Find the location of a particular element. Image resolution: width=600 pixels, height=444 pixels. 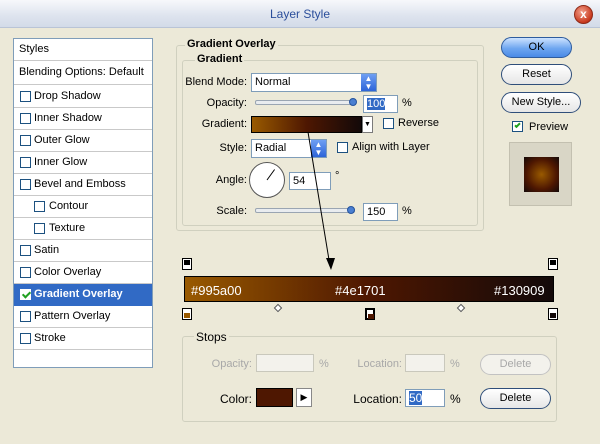

color-menu-button: ▶ is located at coordinates (304, 397).